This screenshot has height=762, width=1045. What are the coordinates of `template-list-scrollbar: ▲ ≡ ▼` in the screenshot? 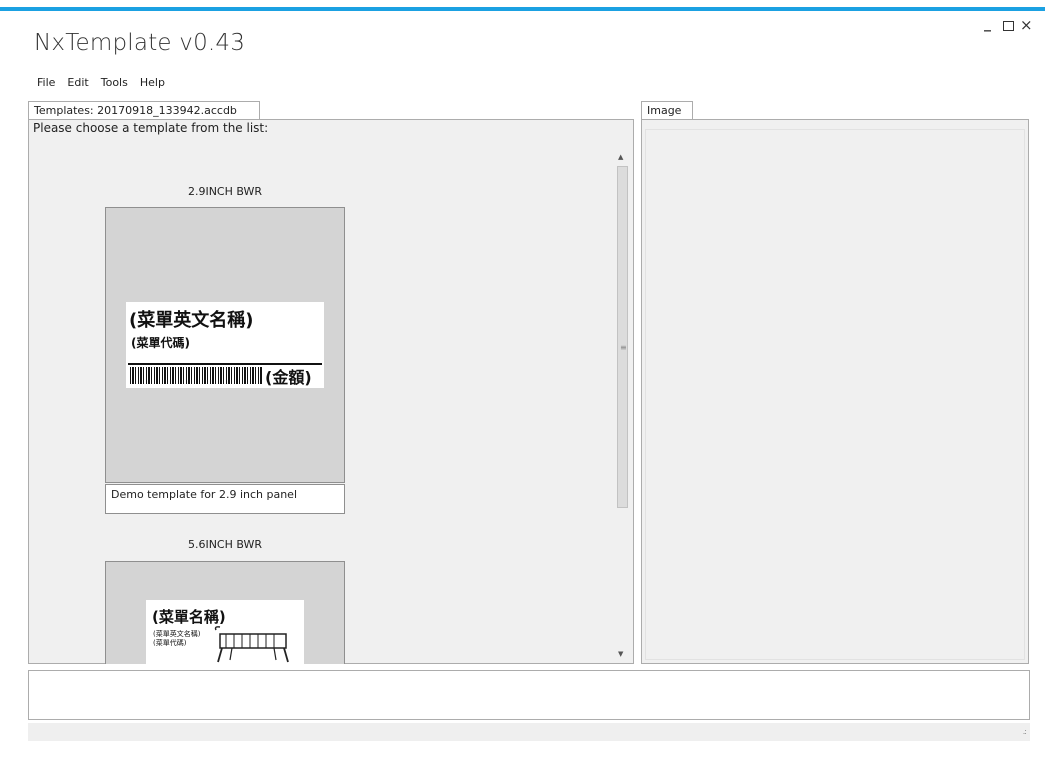 It's located at (622, 405).